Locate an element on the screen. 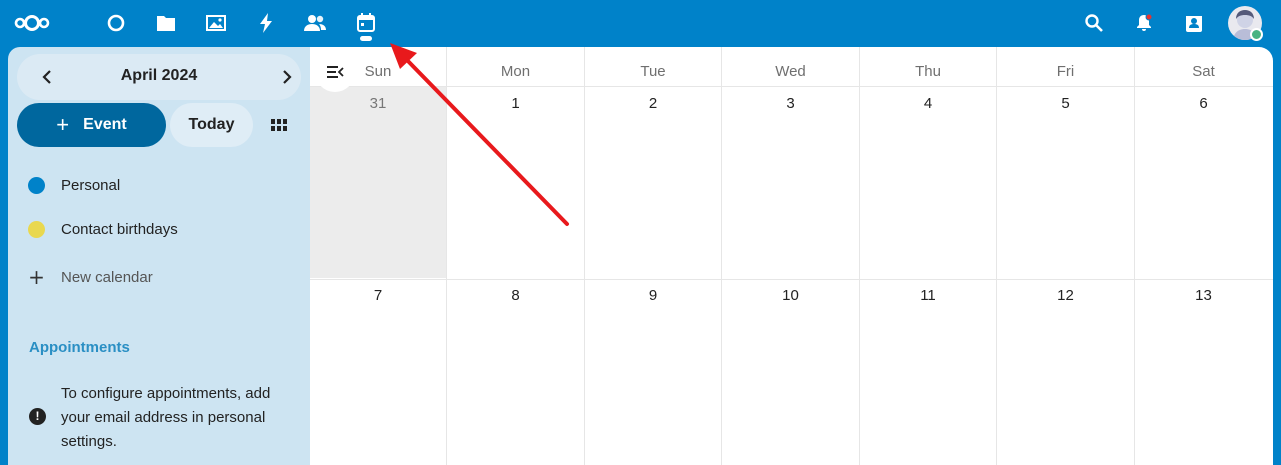 Image resolution: width=1281 pixels, height=465 pixels. calendar-item-contact-birthdays: Contact birthdays is located at coordinates (103, 229).